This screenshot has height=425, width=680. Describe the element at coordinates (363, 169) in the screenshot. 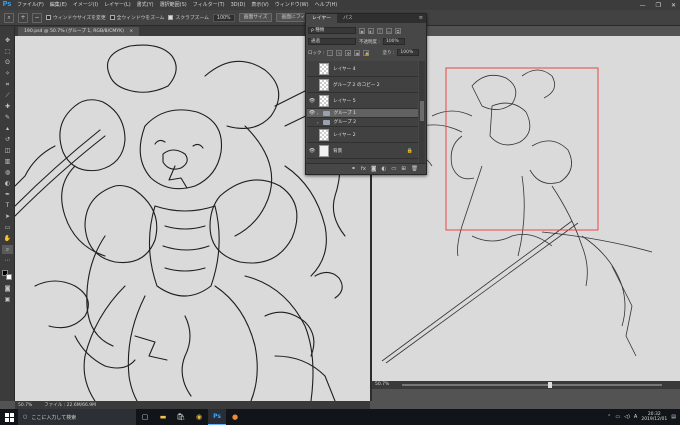

I see `fx-icon: fx` at that location.